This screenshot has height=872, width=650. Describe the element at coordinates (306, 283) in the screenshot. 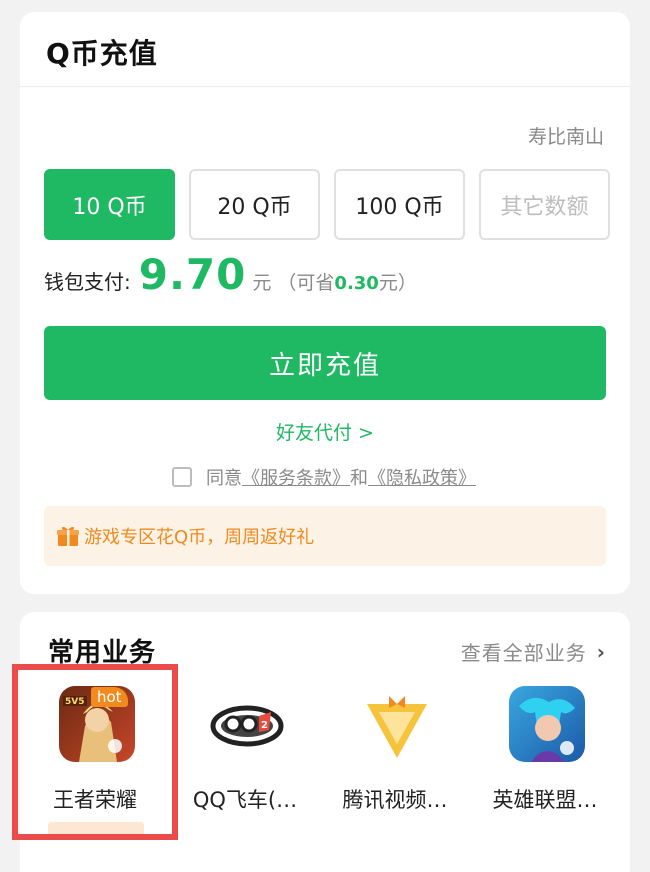

I see `savings-prefix: （可省` at that location.